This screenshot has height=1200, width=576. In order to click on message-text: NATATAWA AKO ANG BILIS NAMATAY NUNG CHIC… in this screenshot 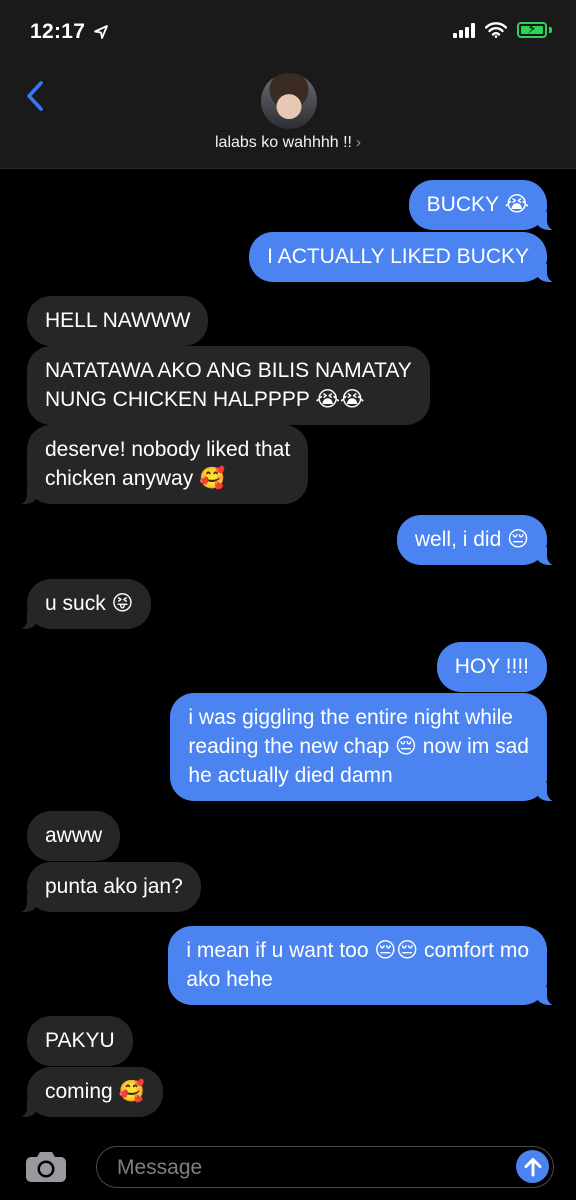, I will do `click(228, 385)`.